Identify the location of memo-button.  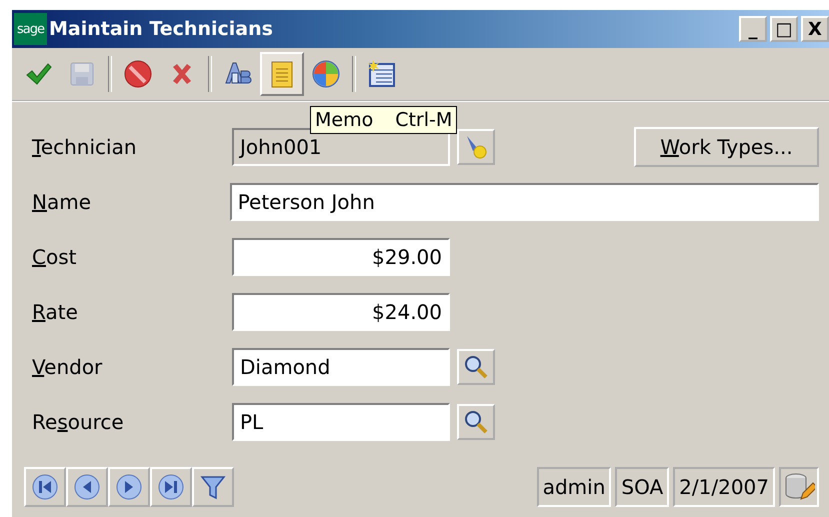
(476, 147).